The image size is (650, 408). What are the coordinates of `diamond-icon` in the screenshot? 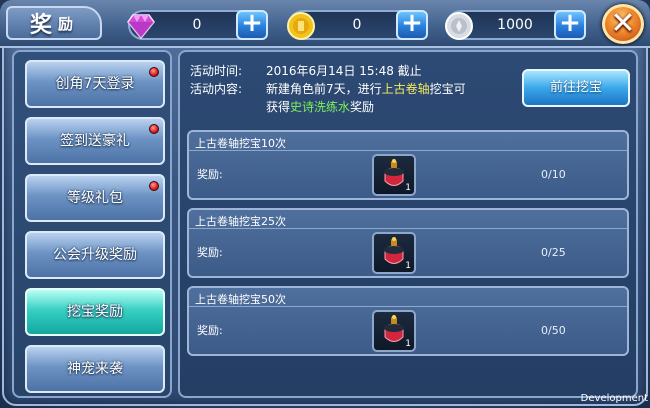 It's located at (141, 27).